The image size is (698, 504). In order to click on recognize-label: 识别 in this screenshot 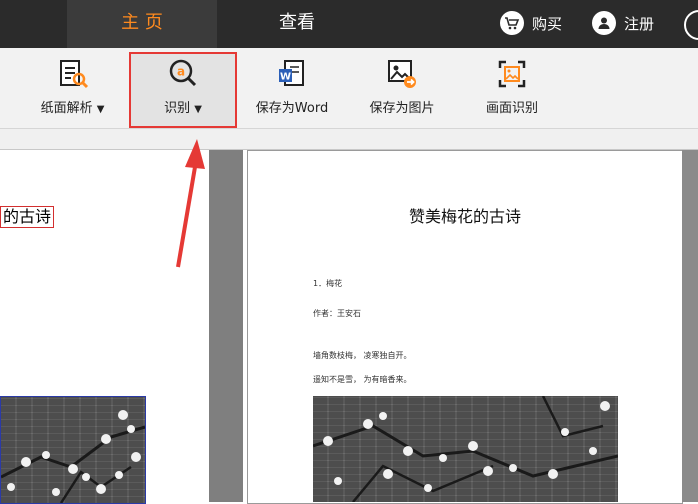, I will do `click(177, 108)`.